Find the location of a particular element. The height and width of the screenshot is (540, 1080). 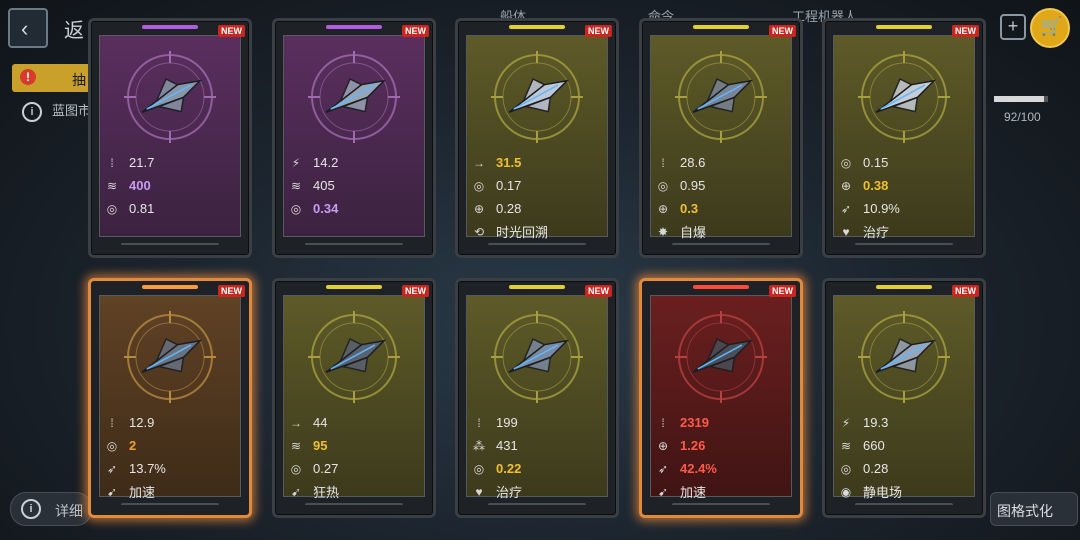

stat-row: ➹ 加速 is located at coordinates (172, 491).